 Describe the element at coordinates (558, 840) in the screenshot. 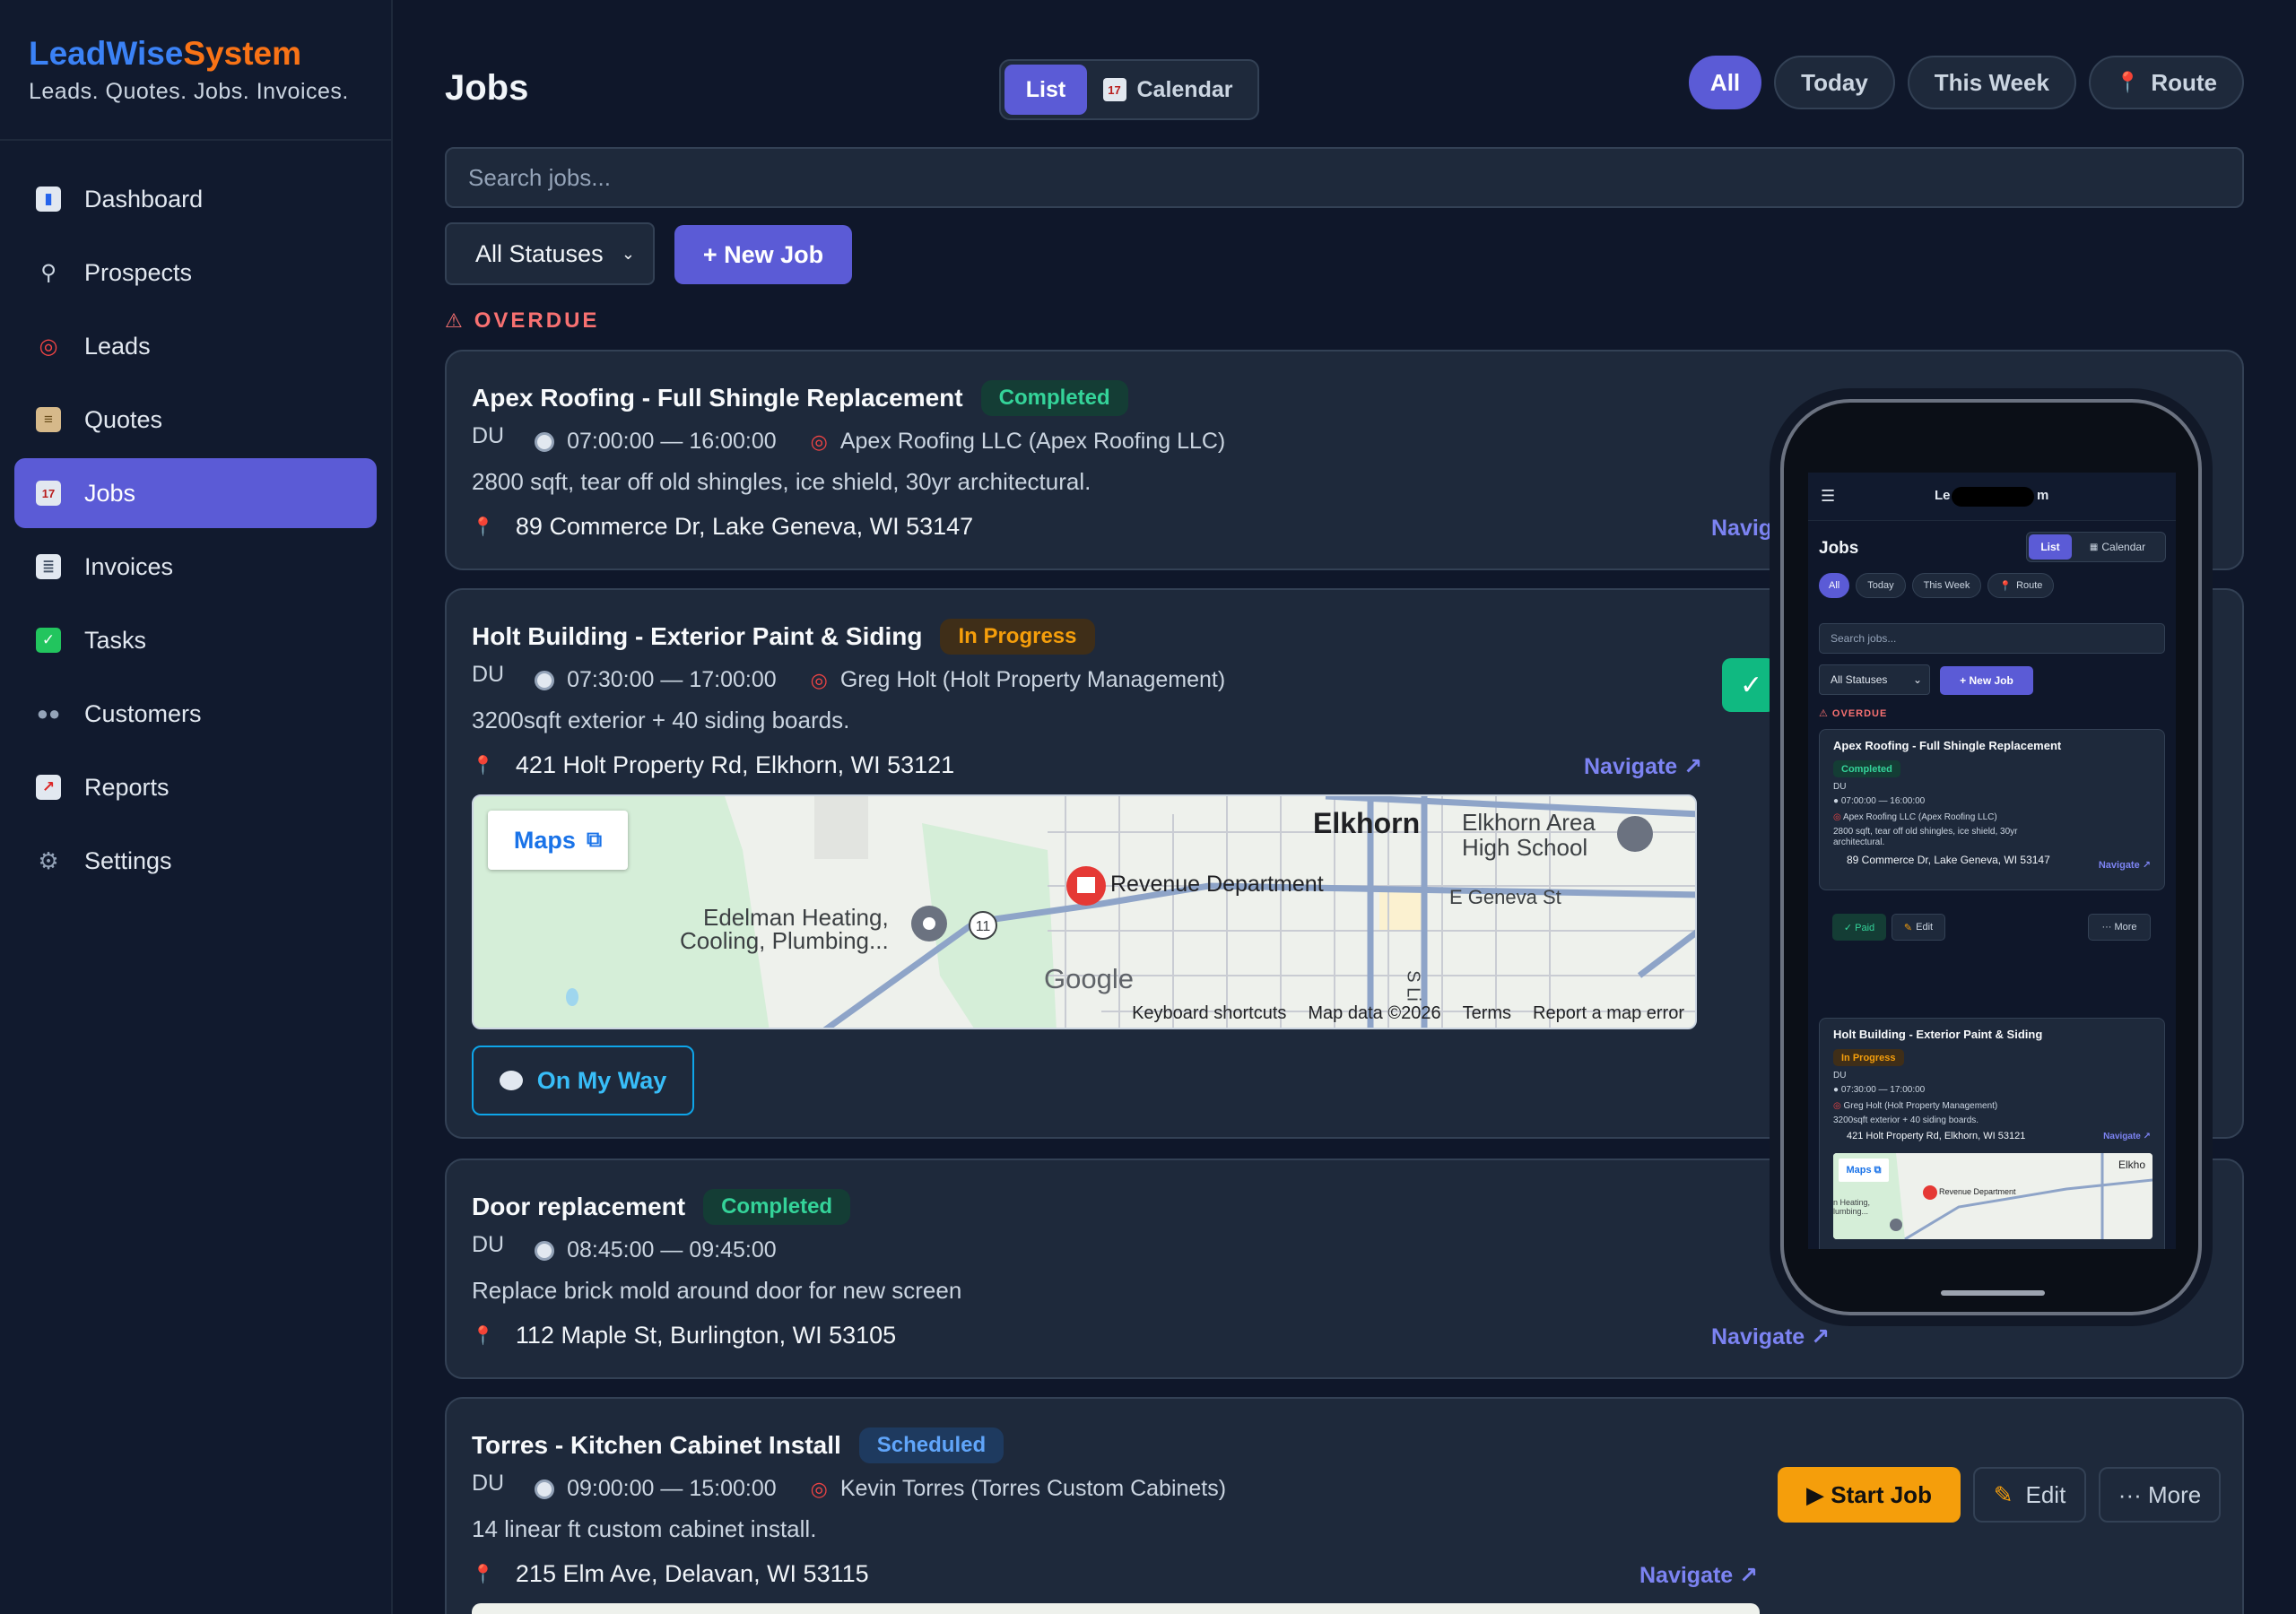

I see `open-maps-button: Maps ⧉` at that location.